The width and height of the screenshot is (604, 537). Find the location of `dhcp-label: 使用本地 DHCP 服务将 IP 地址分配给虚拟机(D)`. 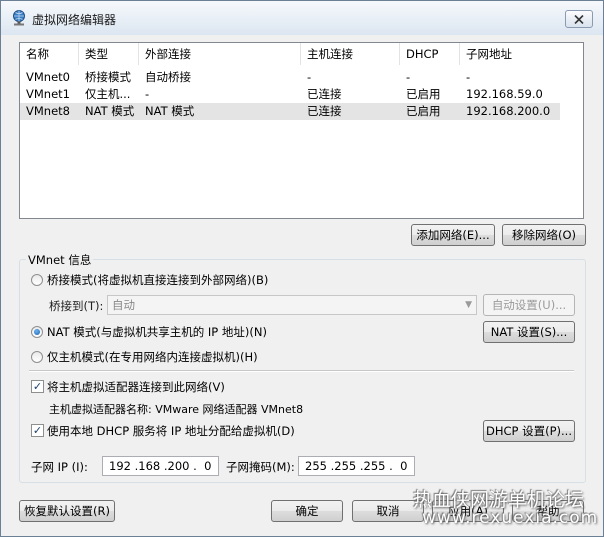

dhcp-label: 使用本地 DHCP 服务将 IP 地址分配给虚拟机(D) is located at coordinates (171, 431).